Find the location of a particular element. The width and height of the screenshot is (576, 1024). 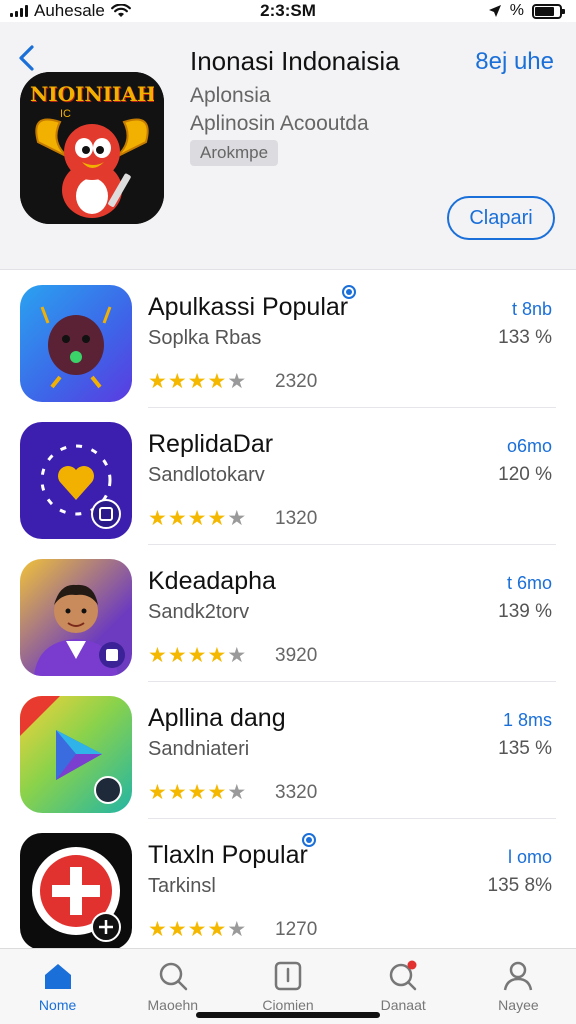

rating-count: 3320 is located at coordinates (296, 792).